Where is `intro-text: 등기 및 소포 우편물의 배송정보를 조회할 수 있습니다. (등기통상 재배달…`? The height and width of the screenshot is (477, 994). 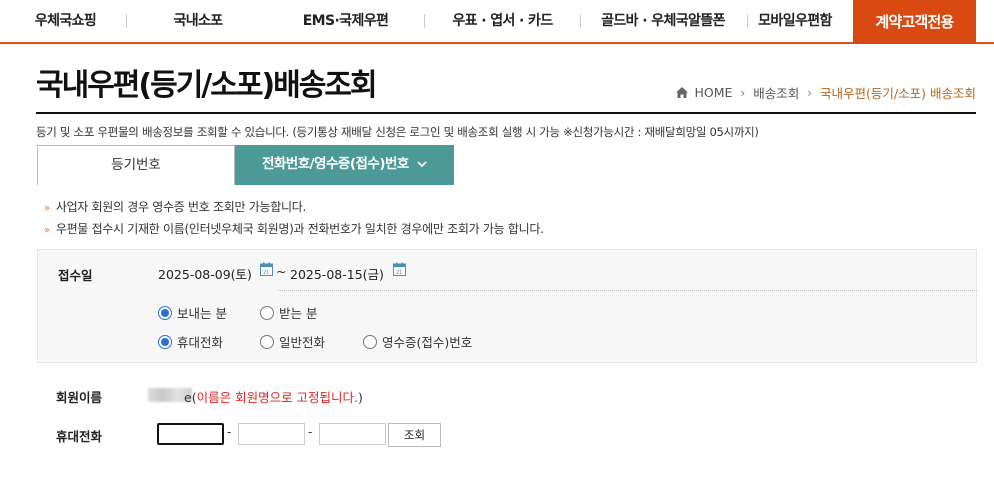
intro-text: 등기 및 소포 우편물의 배송정보를 조회할 수 있습니다. (등기통상 재배달… is located at coordinates (397, 132).